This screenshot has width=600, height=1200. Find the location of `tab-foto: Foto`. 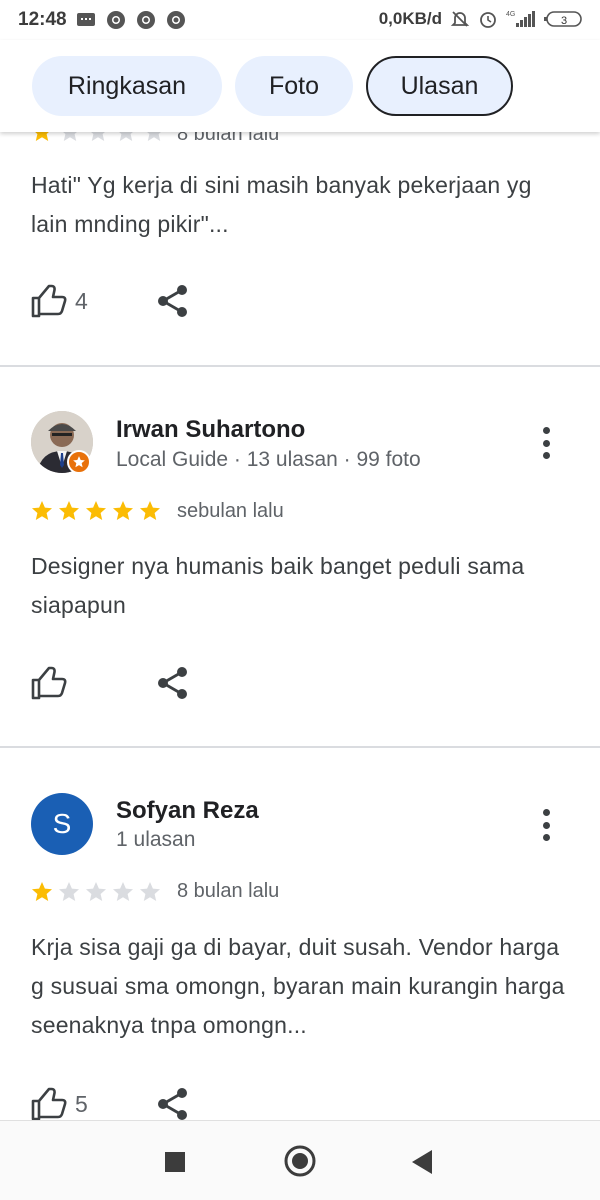

tab-foto: Foto is located at coordinates (294, 86).